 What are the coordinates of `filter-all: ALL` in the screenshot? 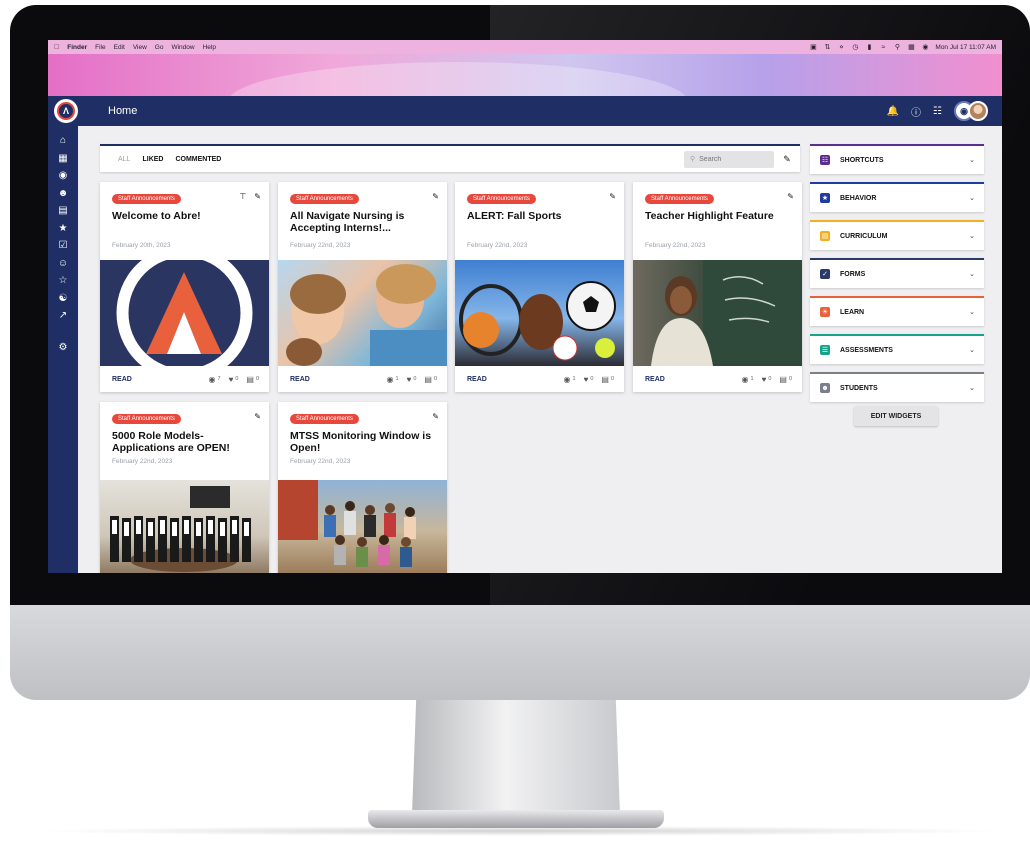 It's located at (124, 159).